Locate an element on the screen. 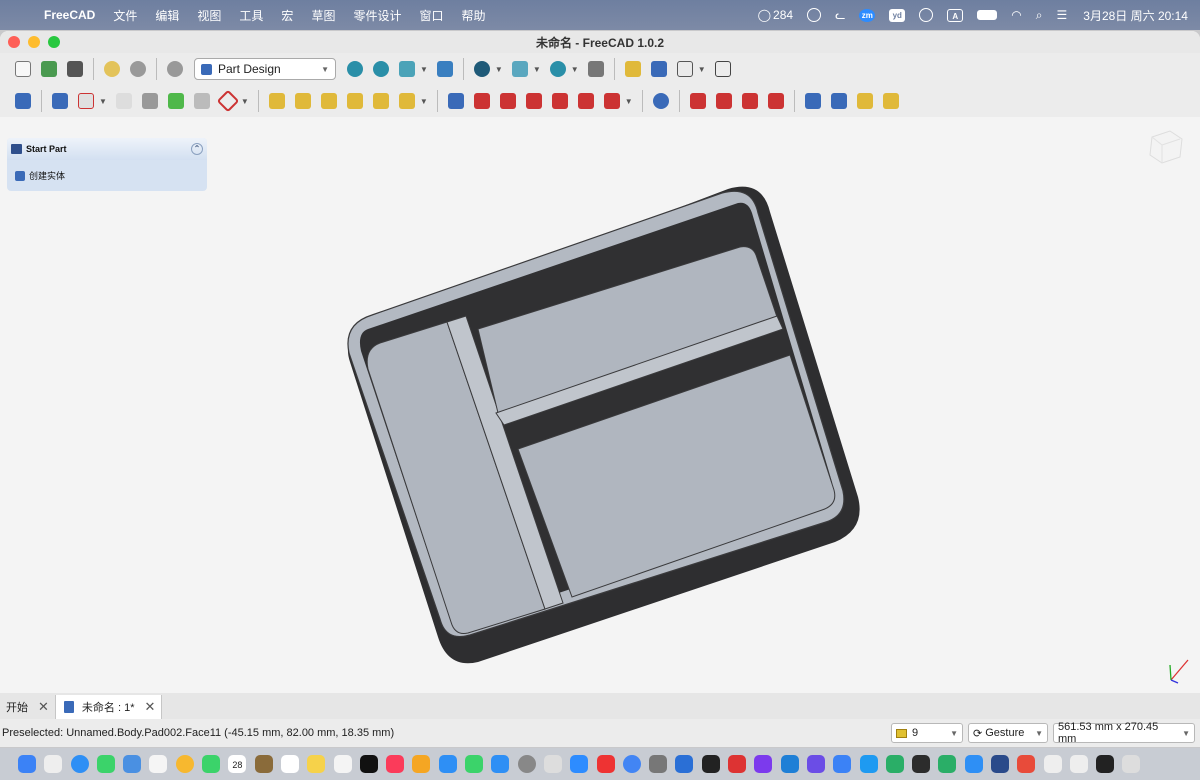 This screenshot has width=1200, height=780. sub-shape-binder-icon is located at coordinates (202, 101).